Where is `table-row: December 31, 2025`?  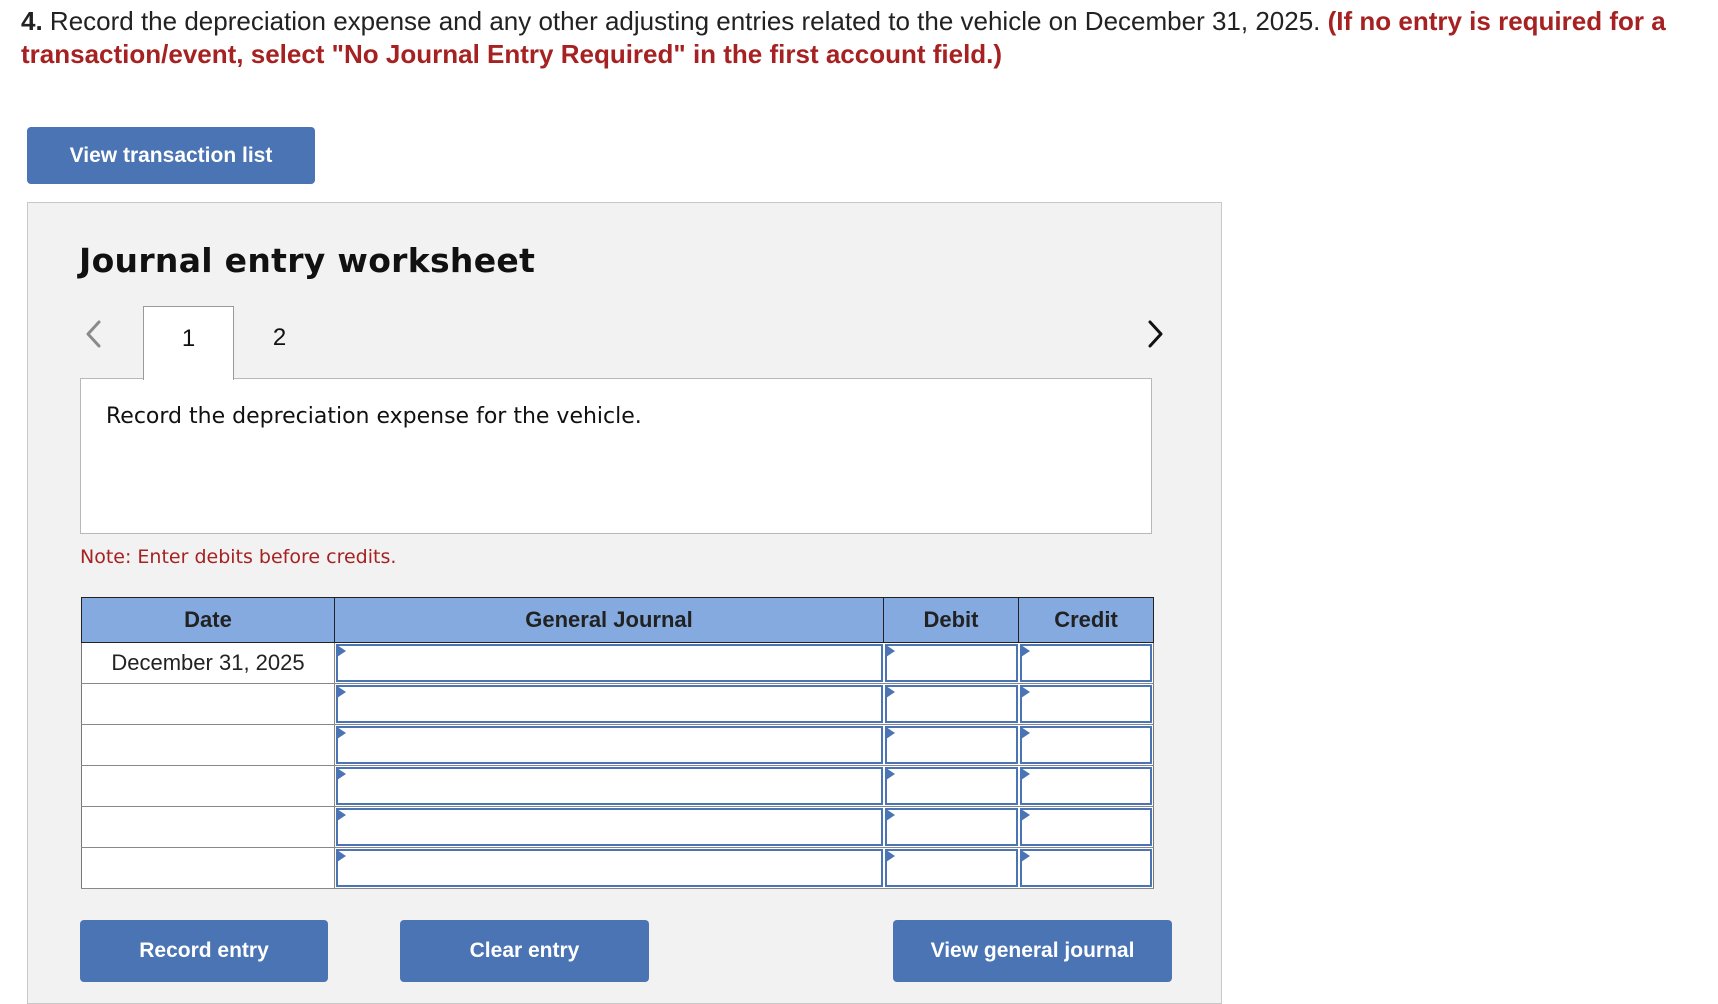 table-row: December 31, 2025 is located at coordinates (617, 663).